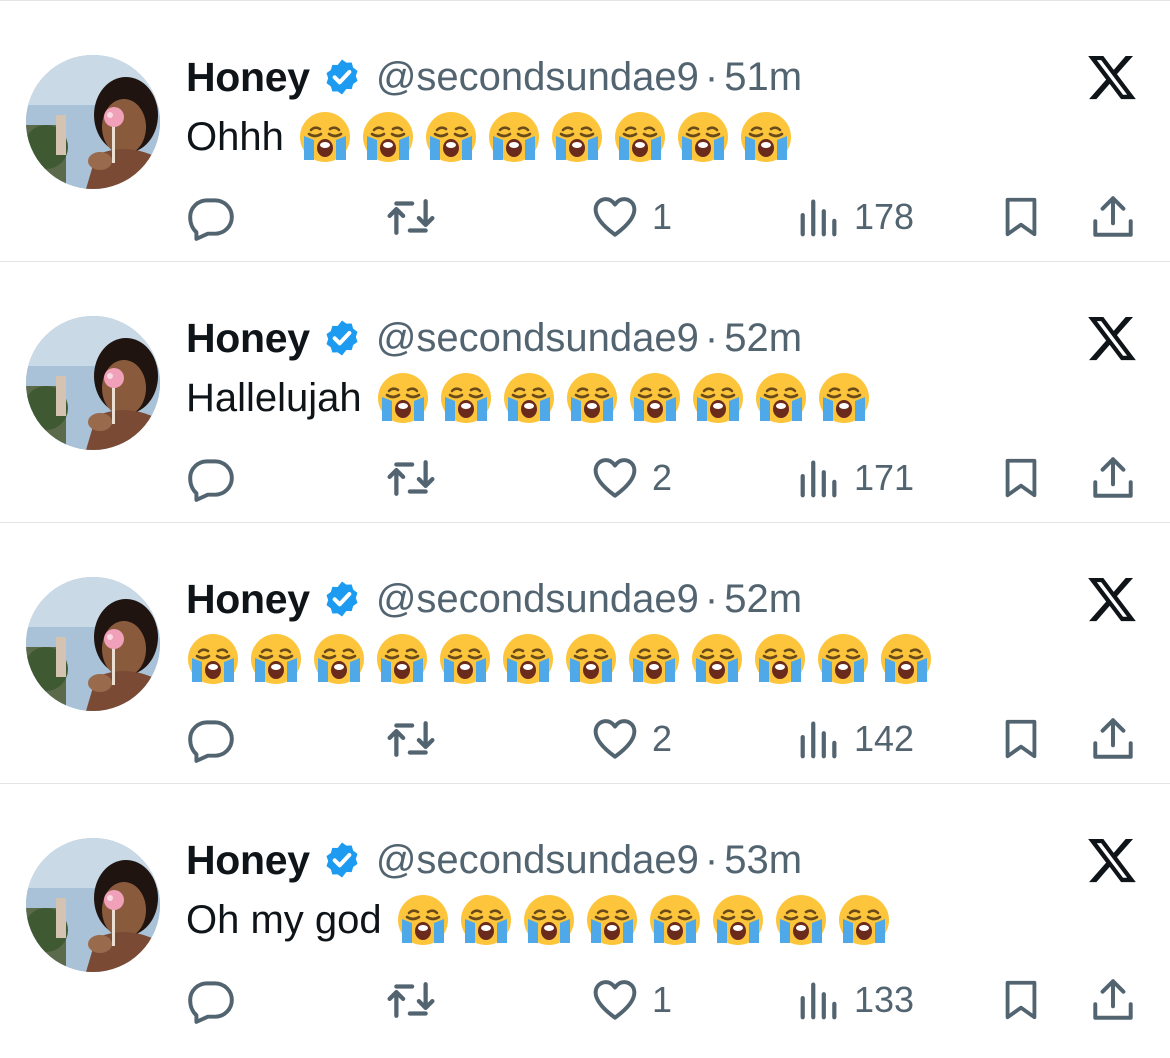 Image resolution: width=1170 pixels, height=1058 pixels. I want to click on views-button: 171, so click(855, 478).